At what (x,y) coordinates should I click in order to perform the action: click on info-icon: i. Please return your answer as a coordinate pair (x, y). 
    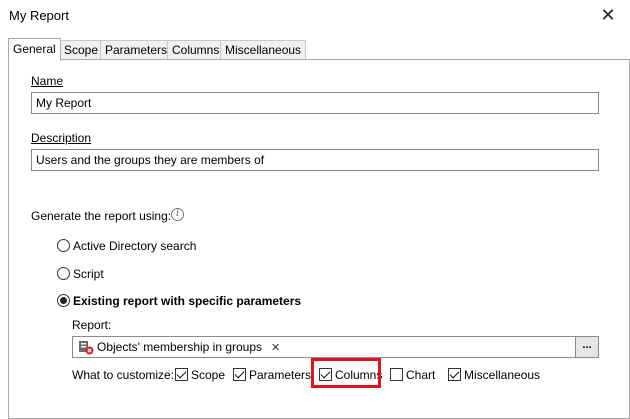
    Looking at the image, I should click on (177, 214).